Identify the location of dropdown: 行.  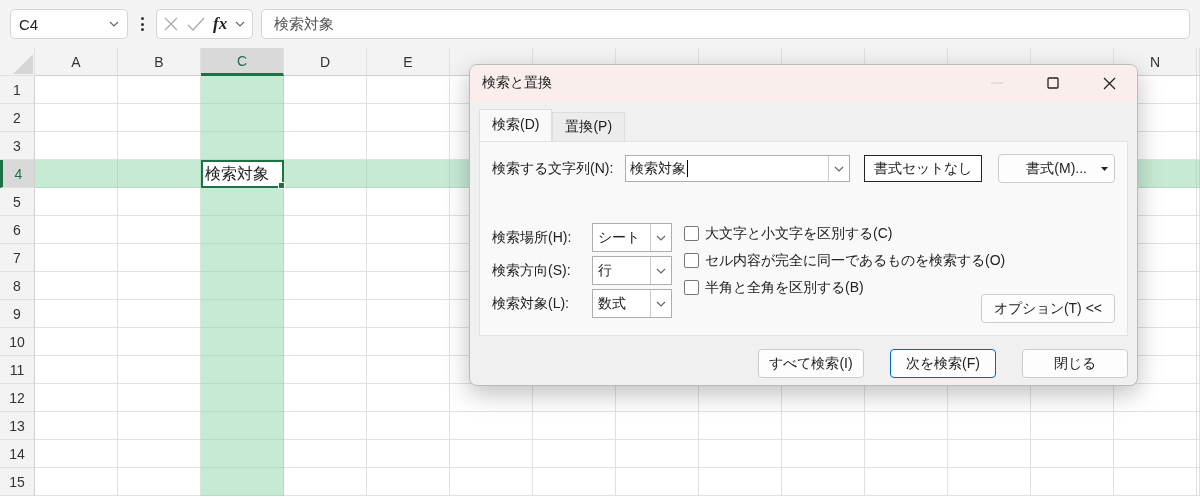
(632, 270).